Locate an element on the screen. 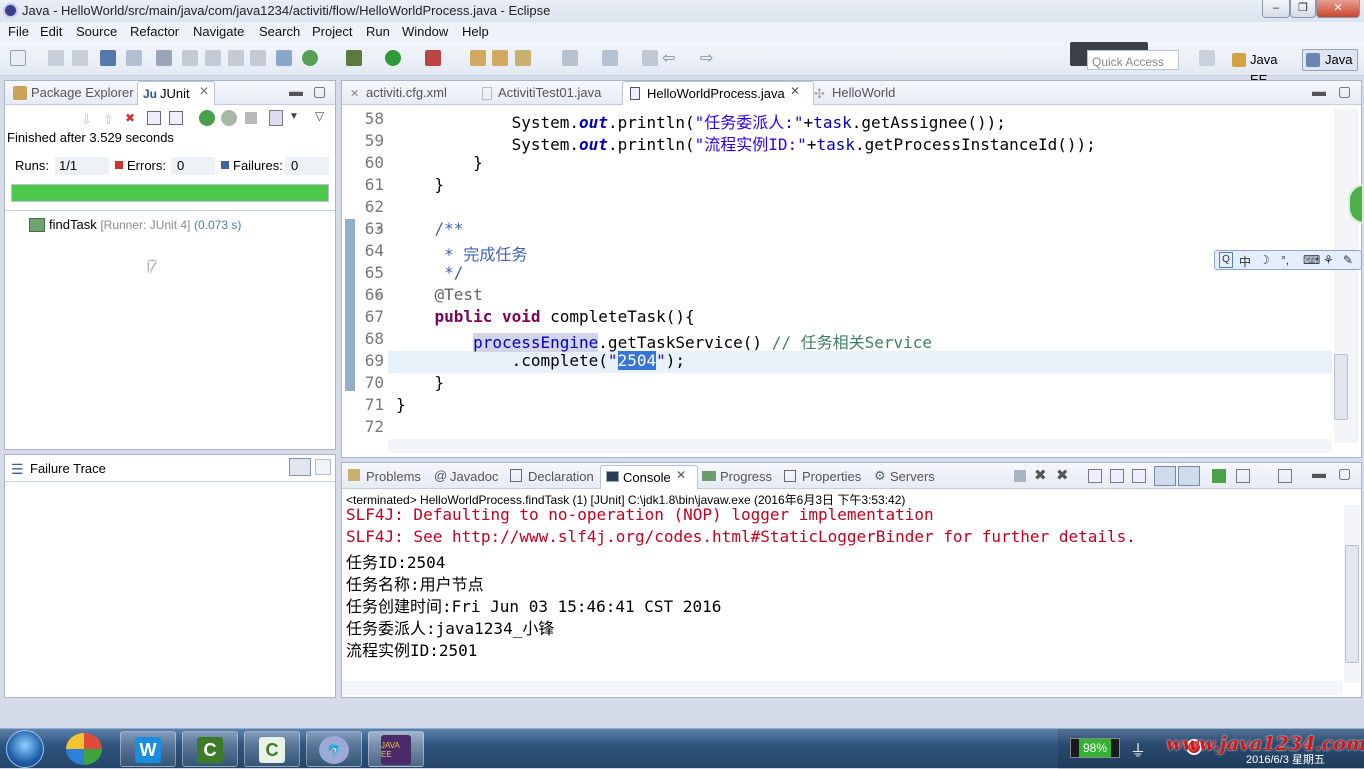  power-plug-icon: ⏚ is located at coordinates (1138, 749).